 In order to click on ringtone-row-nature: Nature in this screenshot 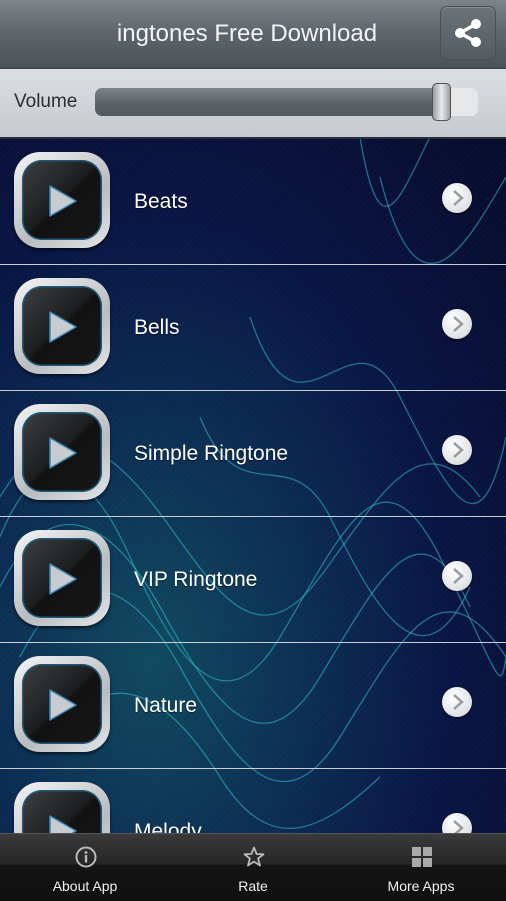, I will do `click(253, 706)`.